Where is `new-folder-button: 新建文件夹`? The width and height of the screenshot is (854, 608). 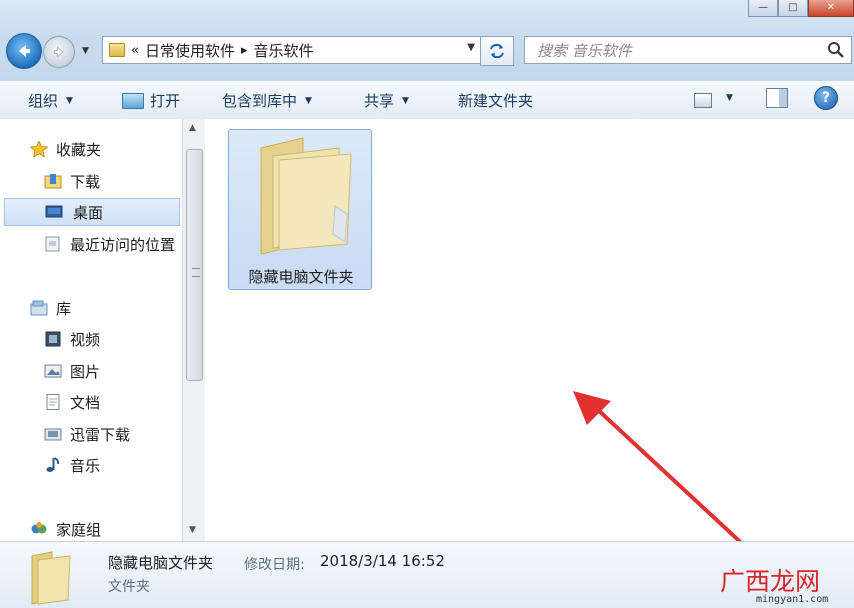 new-folder-button: 新建文件夹 is located at coordinates (495, 100).